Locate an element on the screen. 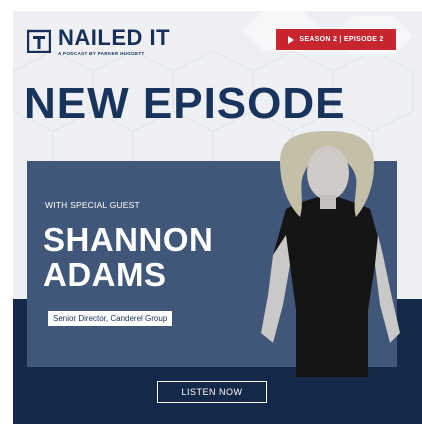 Image resolution: width=422 pixels, height=428 pixels. guest-title: Senior Director, Canderel Group is located at coordinates (110, 318).